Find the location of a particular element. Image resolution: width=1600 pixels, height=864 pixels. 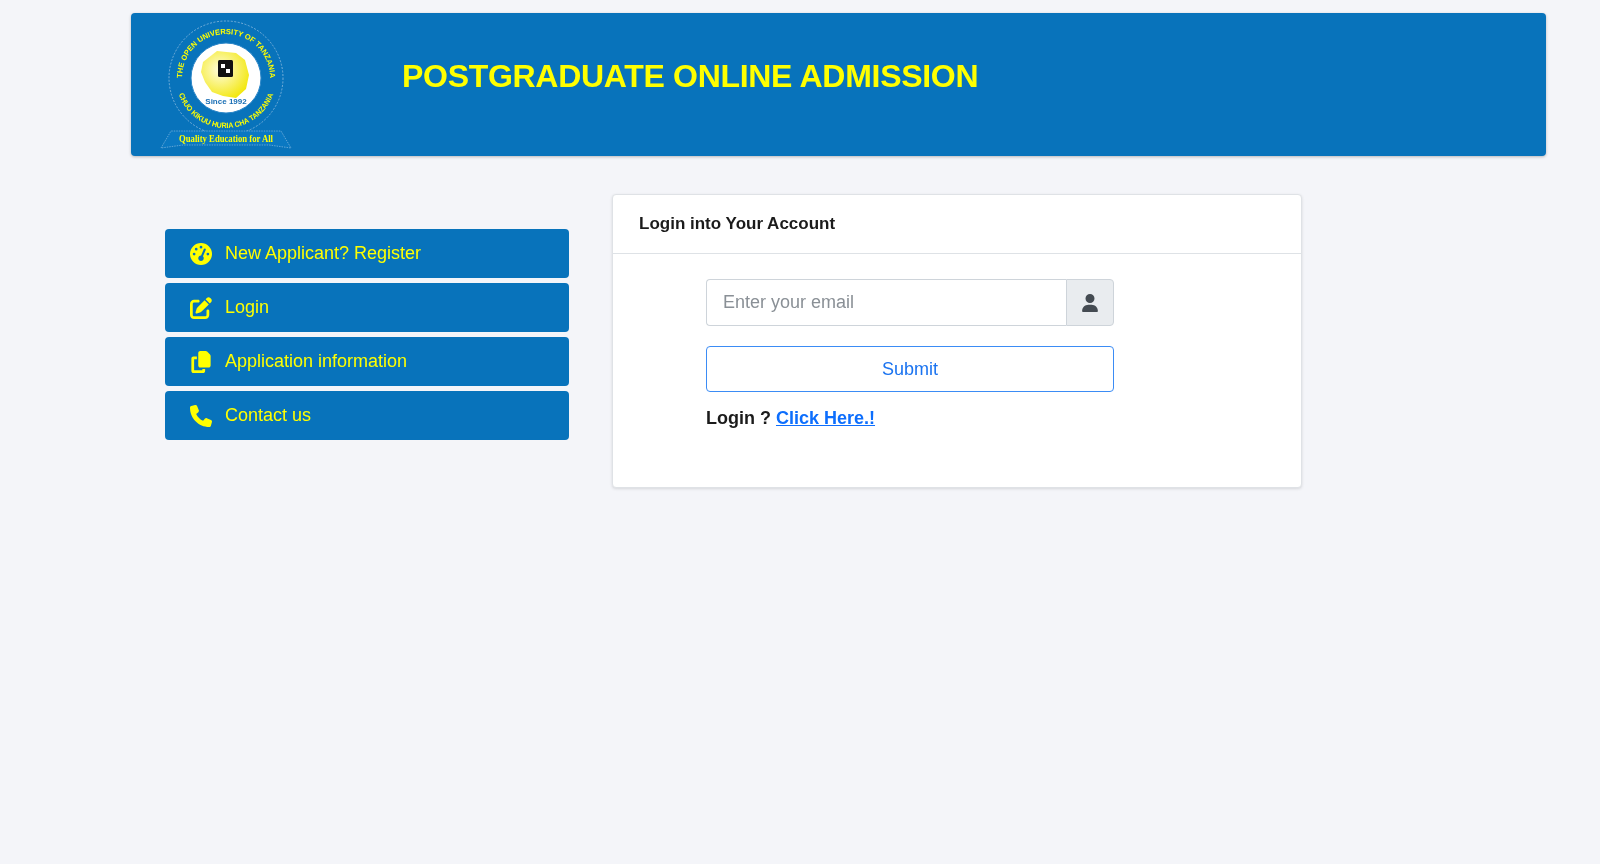

sidebar-item: Contact us is located at coordinates (367, 415).